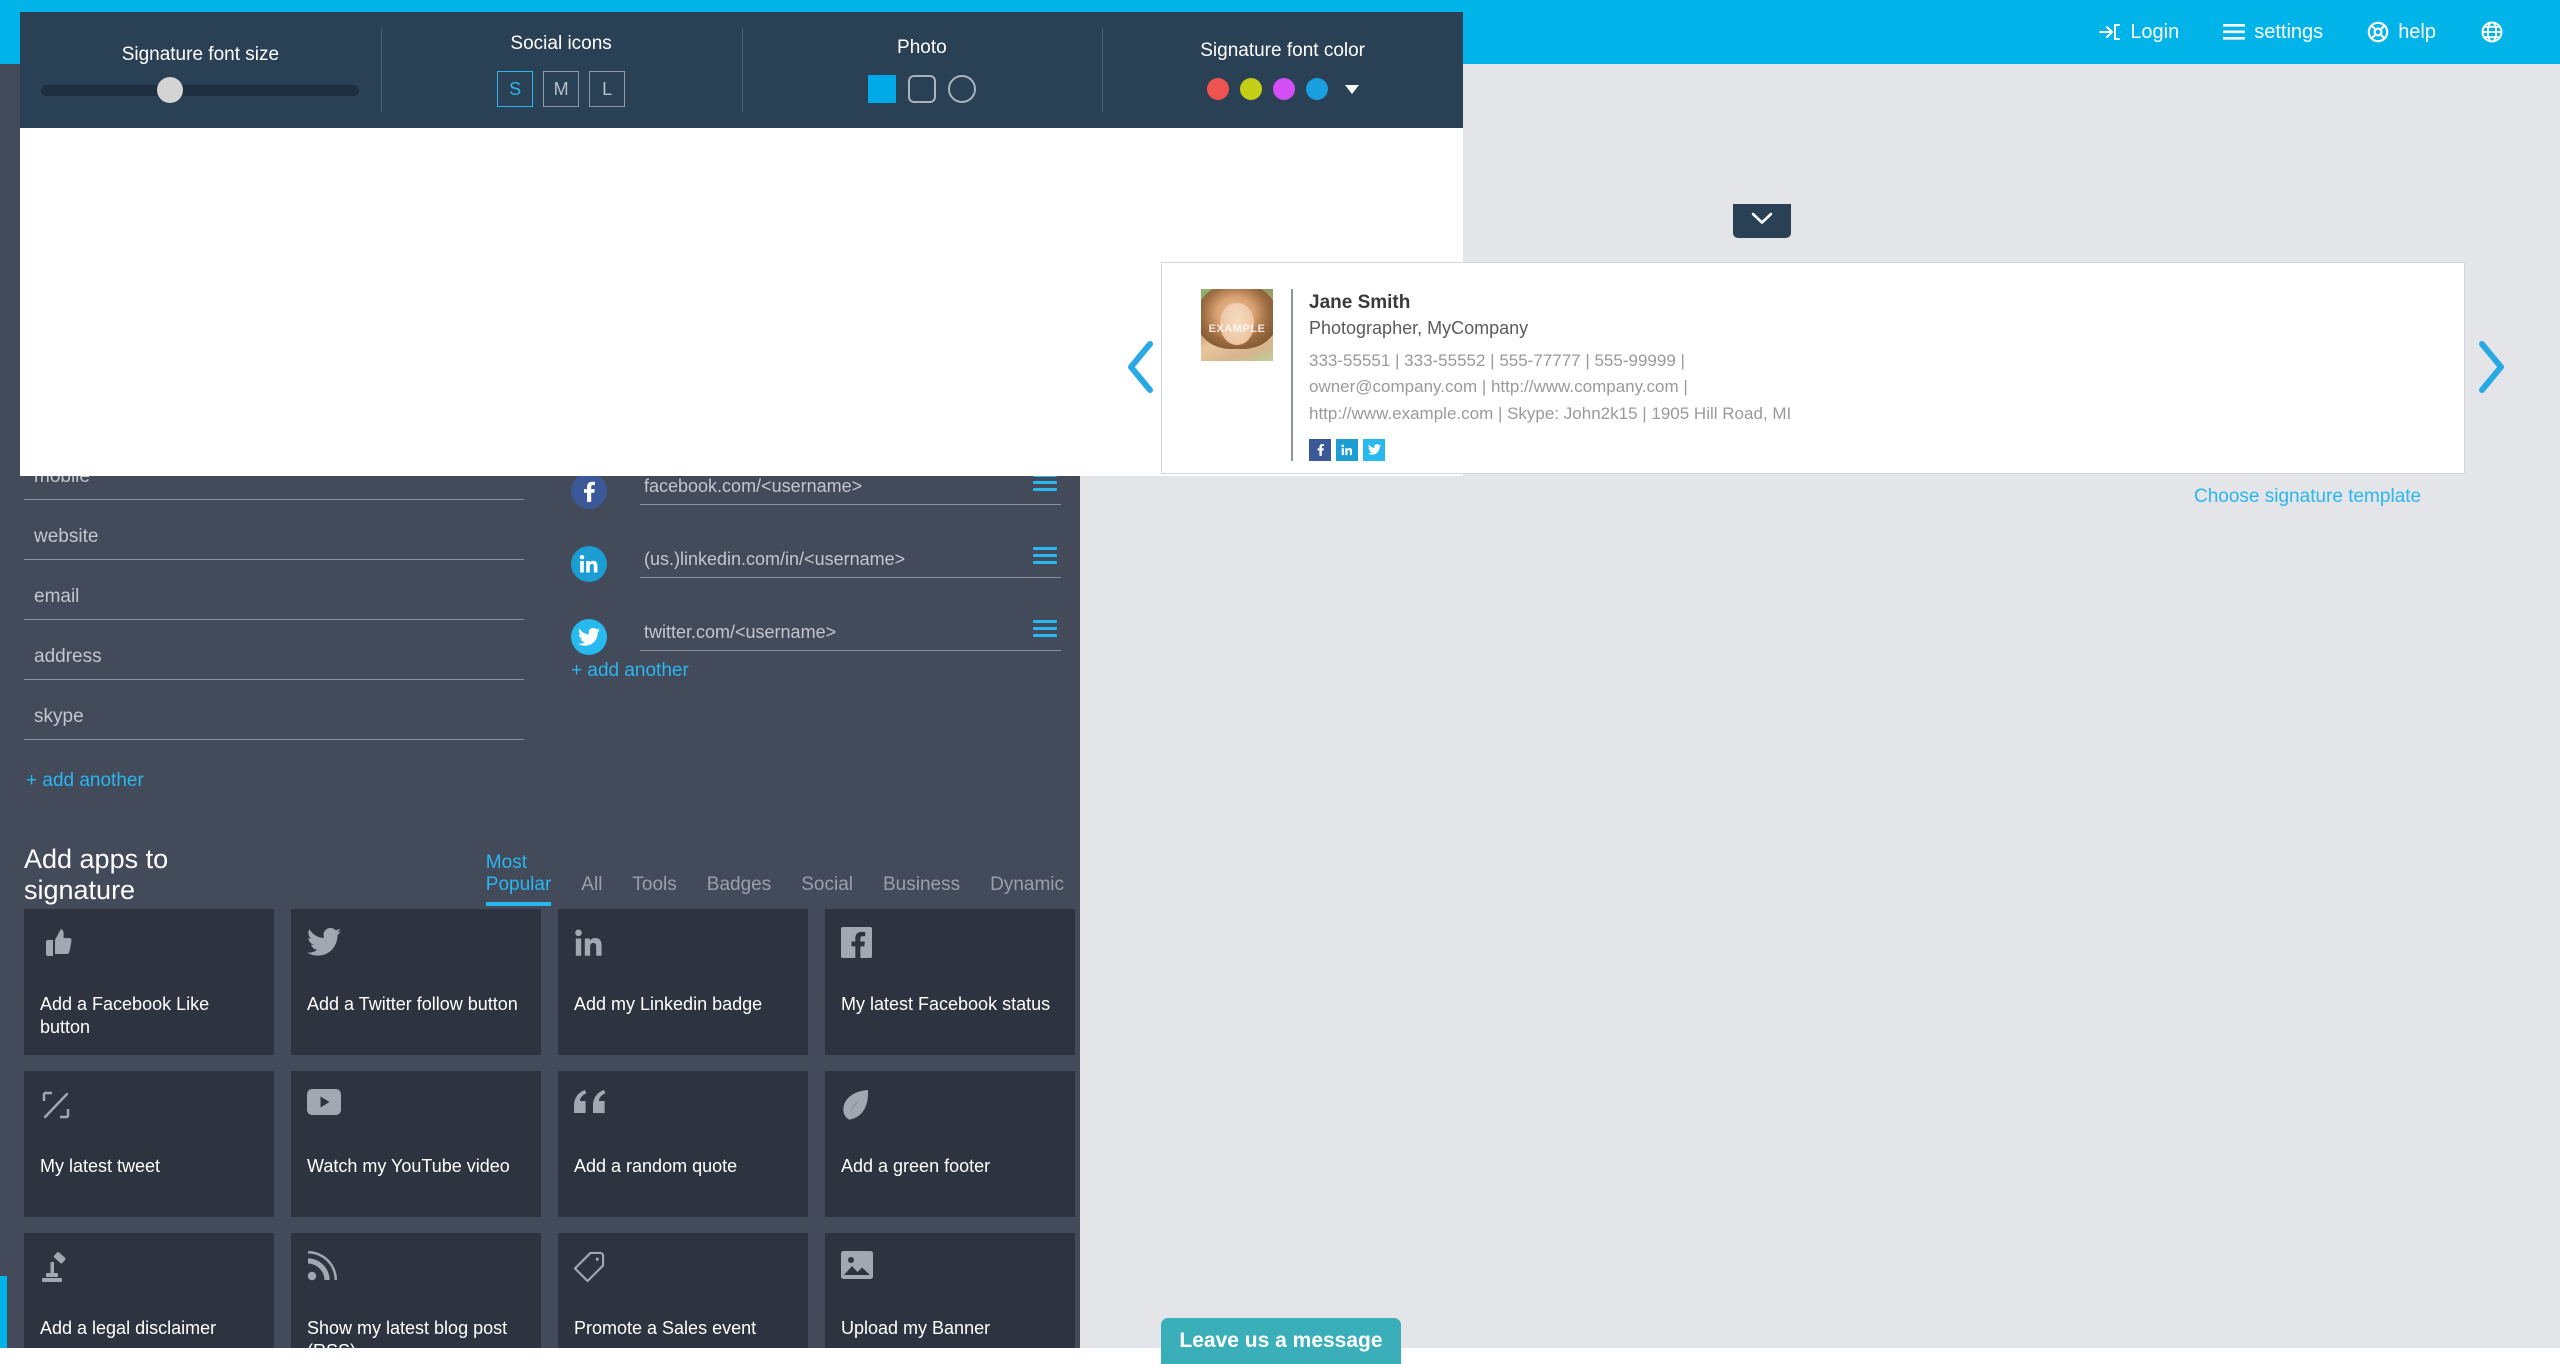 This screenshot has height=1364, width=2560. I want to click on signature-twitter-icon, so click(1374, 449).